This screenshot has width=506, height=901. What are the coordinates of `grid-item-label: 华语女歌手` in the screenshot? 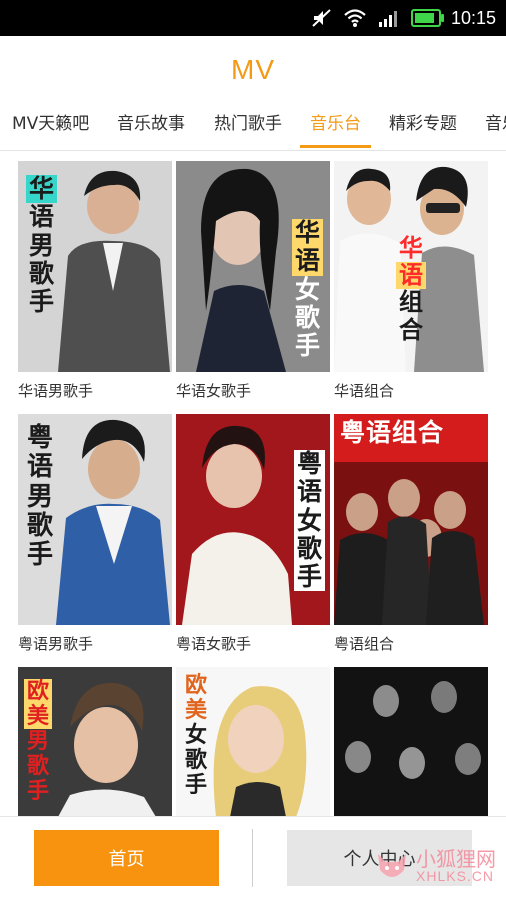 It's located at (214, 391).